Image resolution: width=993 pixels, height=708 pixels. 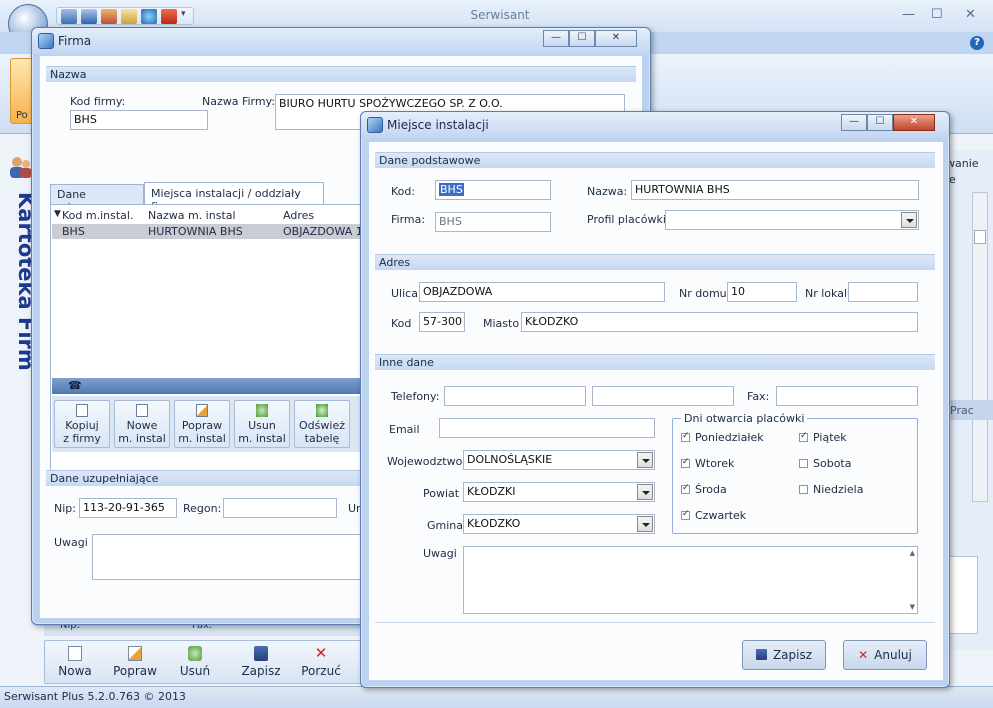 I want to click on nowe-minstal-button: Nowe m. instal, so click(x=142, y=424).